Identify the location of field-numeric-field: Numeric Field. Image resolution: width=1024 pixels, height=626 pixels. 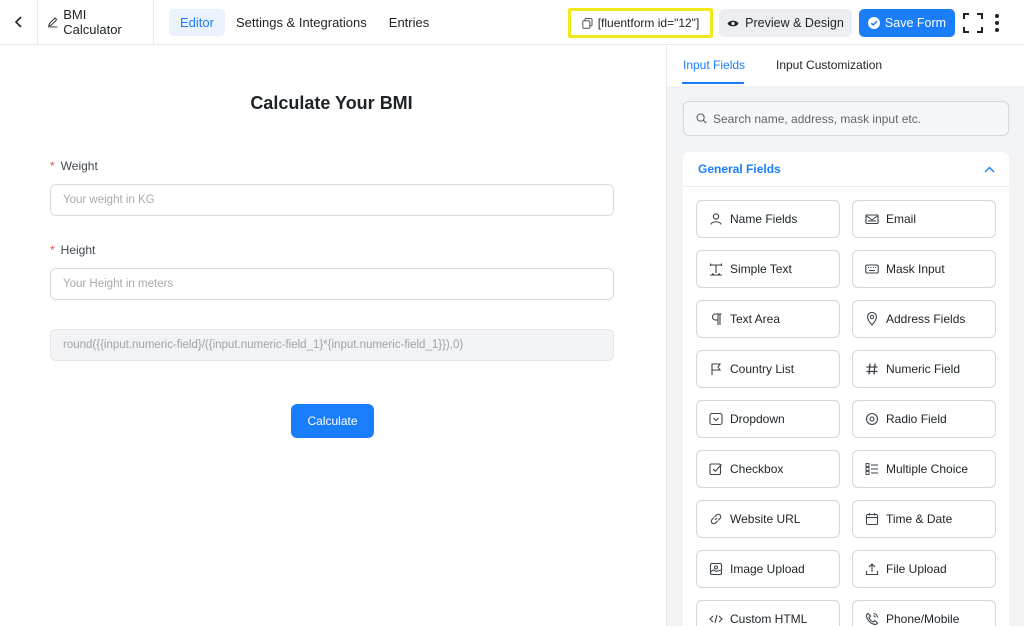
(924, 369).